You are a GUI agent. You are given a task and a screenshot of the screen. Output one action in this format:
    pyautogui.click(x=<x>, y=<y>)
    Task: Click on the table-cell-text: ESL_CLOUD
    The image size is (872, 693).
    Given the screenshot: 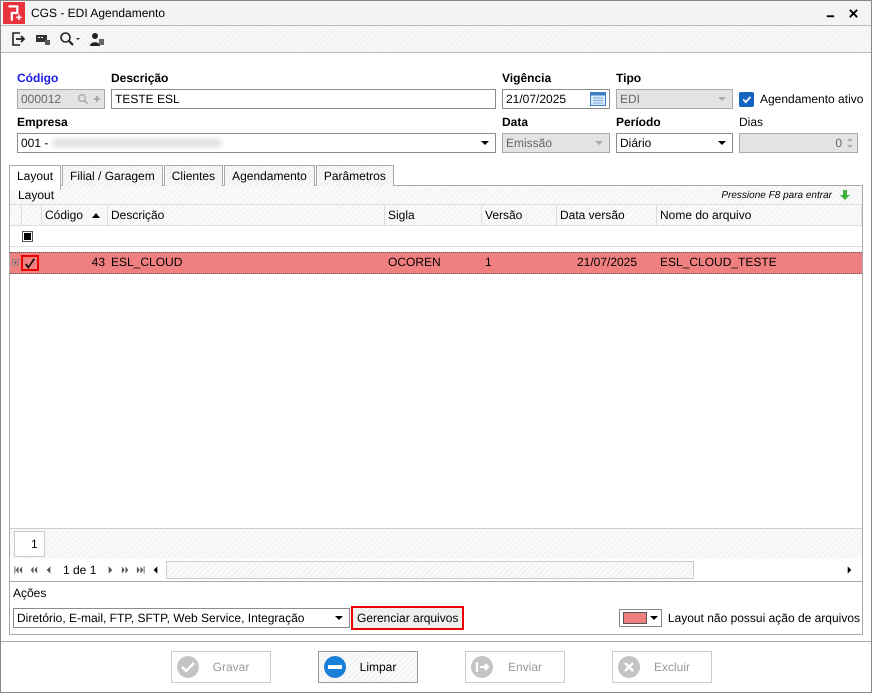 What is the action you would take?
    pyautogui.click(x=147, y=262)
    